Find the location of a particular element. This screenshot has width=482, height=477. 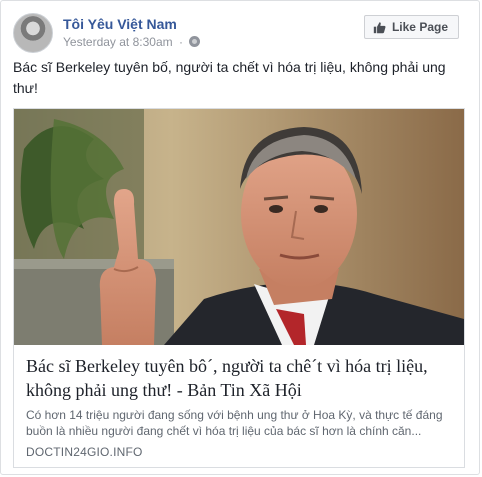

post-meta: Yesterday at 8:30am · is located at coordinates (132, 42).